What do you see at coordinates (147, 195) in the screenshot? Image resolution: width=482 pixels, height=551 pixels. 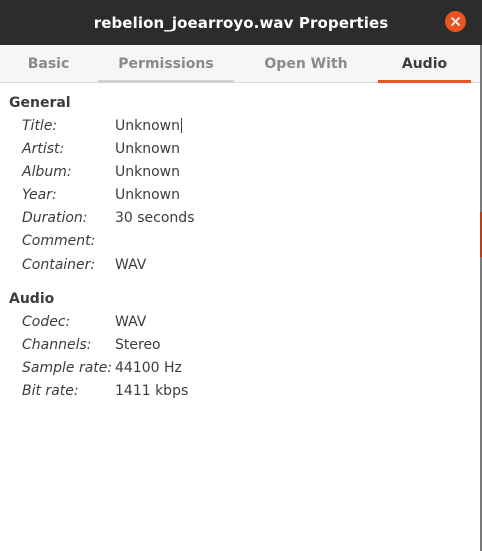 I see `year-value: Unknown` at bounding box center [147, 195].